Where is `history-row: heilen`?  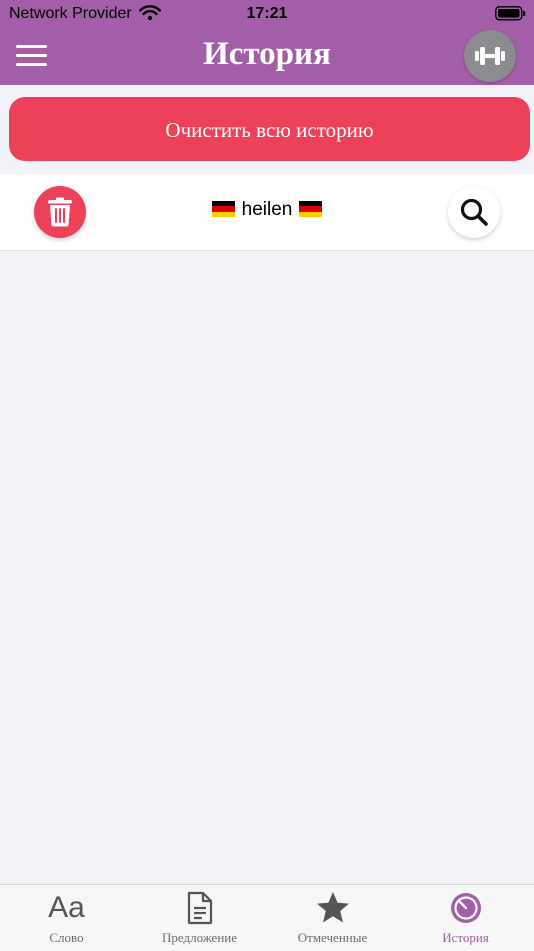
history-row: heilen is located at coordinates (267, 212).